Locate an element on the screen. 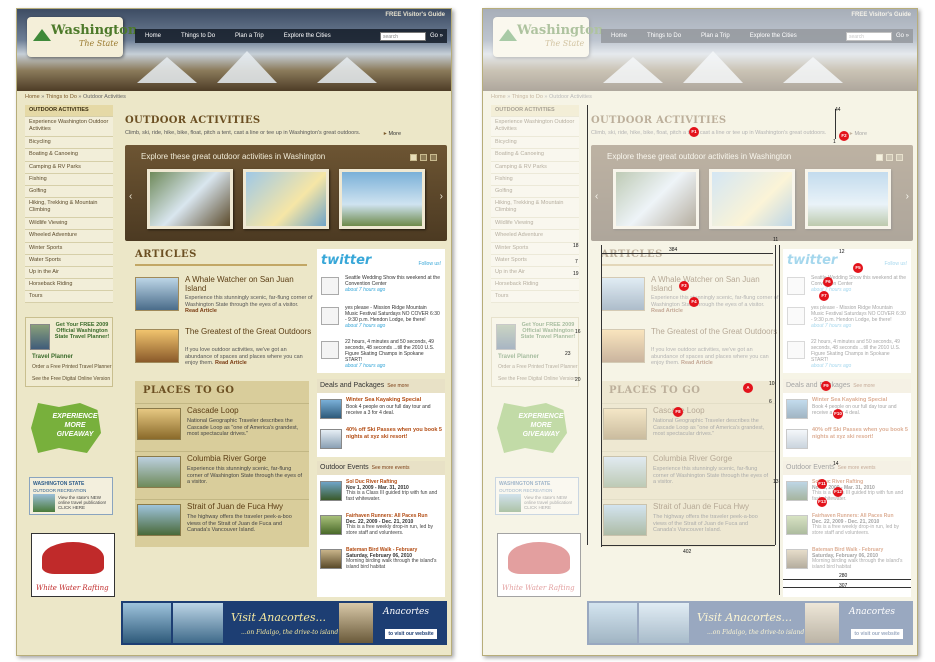 This screenshot has width=935, height=662. breadcrumb-home: Home is located at coordinates (32, 97).